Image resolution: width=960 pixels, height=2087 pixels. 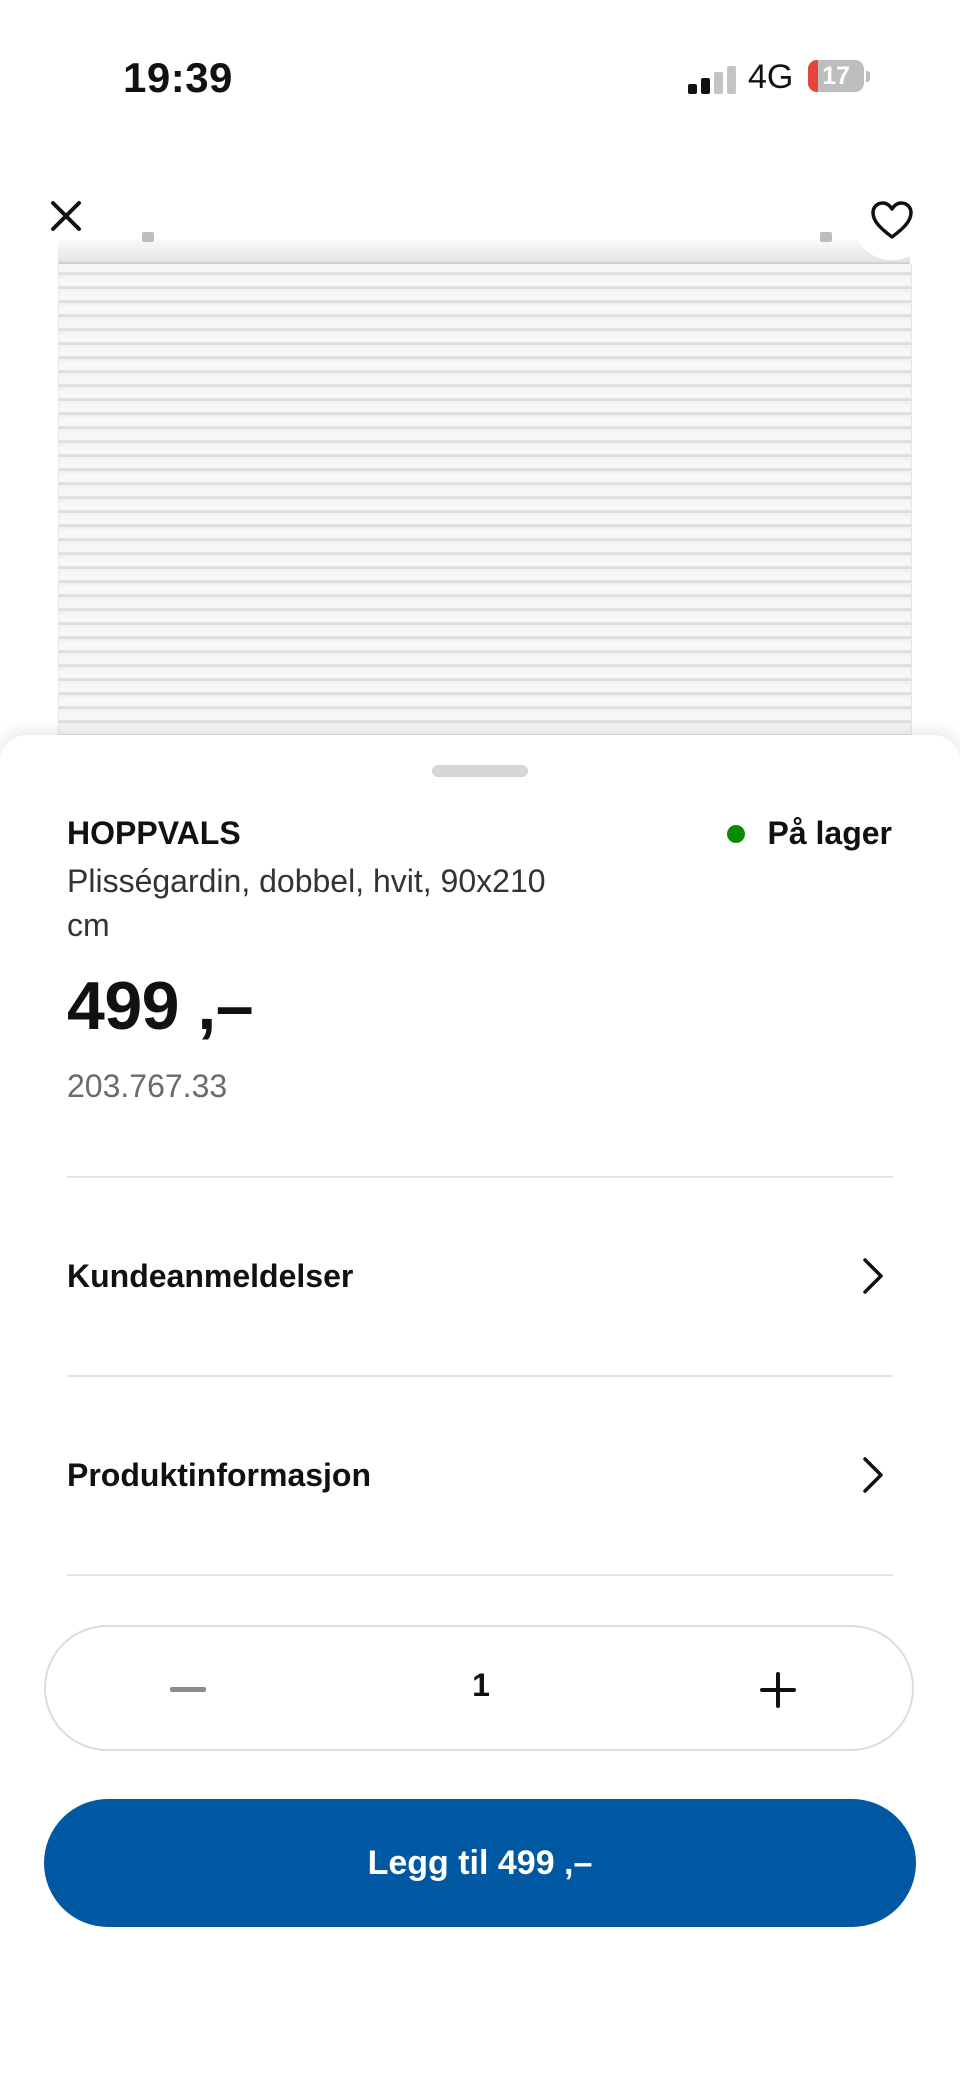 What do you see at coordinates (771, 77) in the screenshot?
I see `network-type: 4G` at bounding box center [771, 77].